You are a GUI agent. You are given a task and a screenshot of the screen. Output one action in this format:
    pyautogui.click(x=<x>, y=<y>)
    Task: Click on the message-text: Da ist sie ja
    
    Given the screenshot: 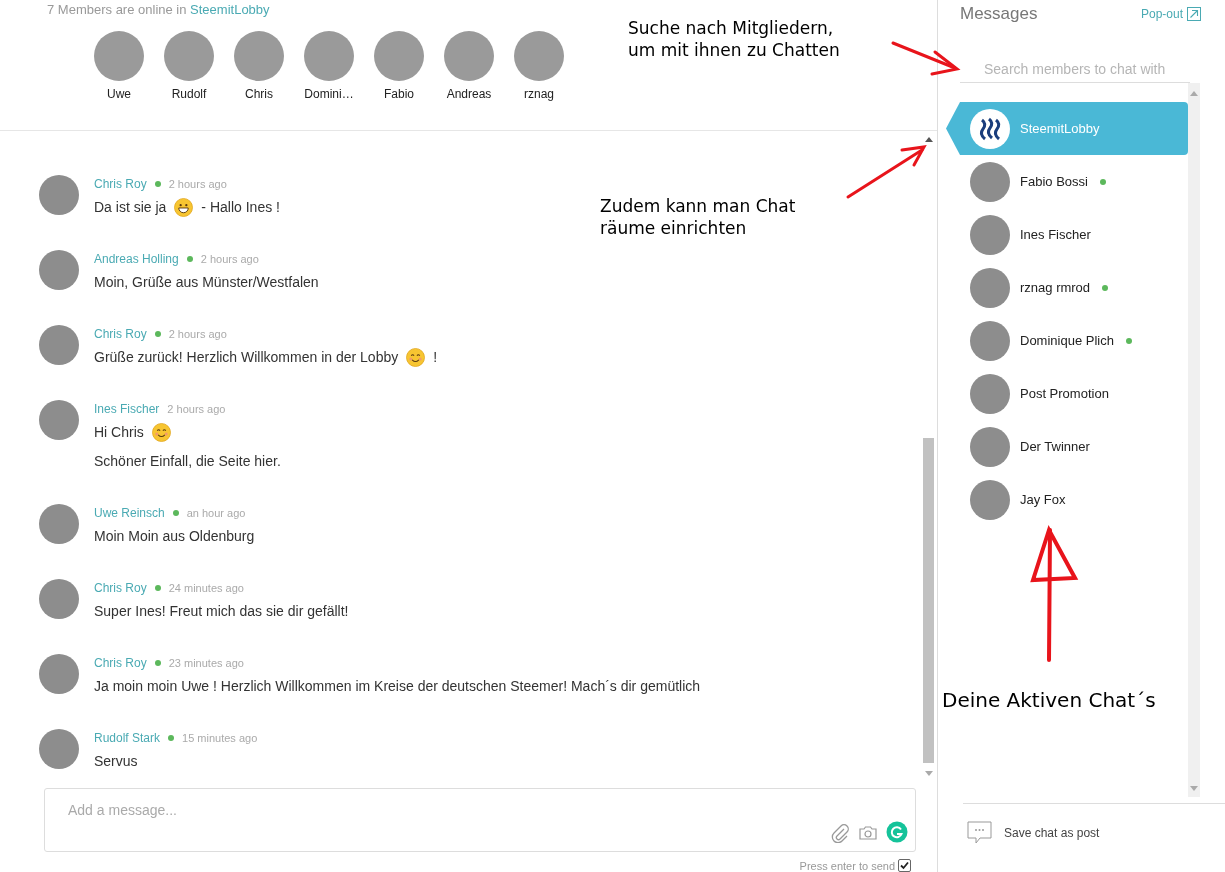 What is the action you would take?
    pyautogui.click(x=130, y=207)
    